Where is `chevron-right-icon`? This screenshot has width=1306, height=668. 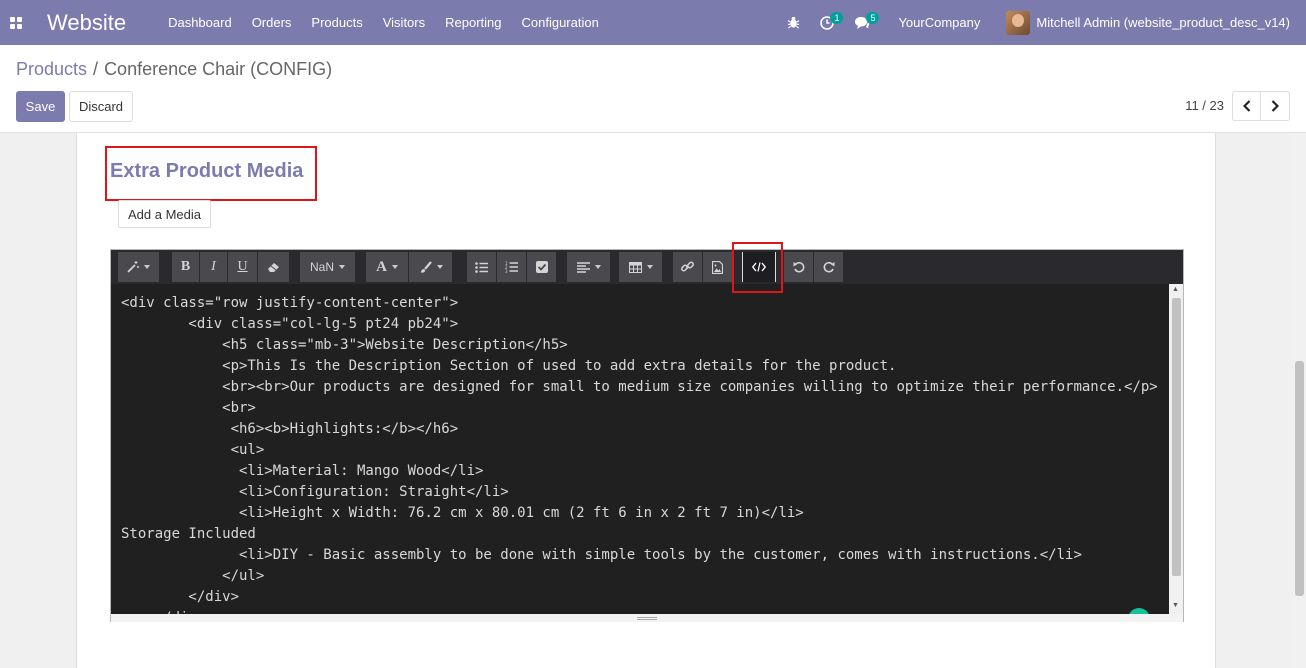
chevron-right-icon is located at coordinates (1275, 106).